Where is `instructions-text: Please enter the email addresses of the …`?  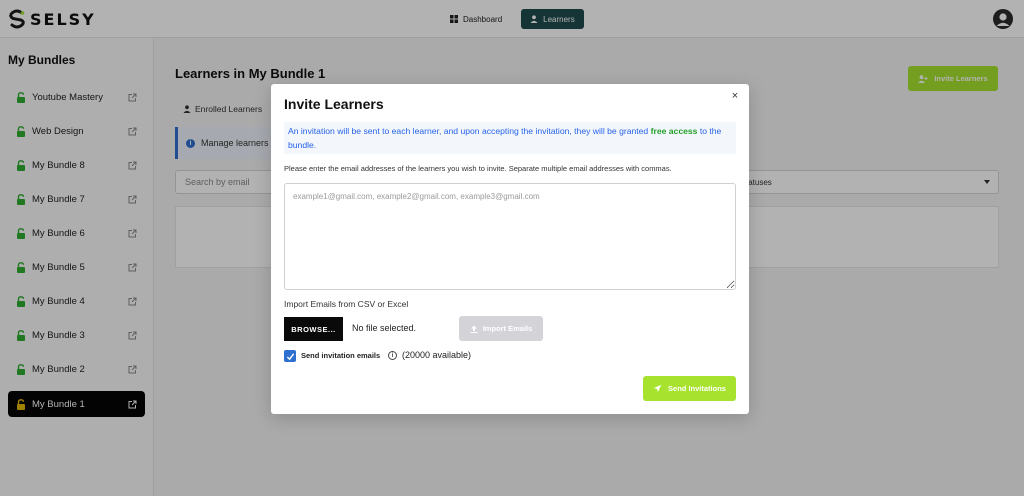 instructions-text: Please enter the email addresses of the … is located at coordinates (478, 168).